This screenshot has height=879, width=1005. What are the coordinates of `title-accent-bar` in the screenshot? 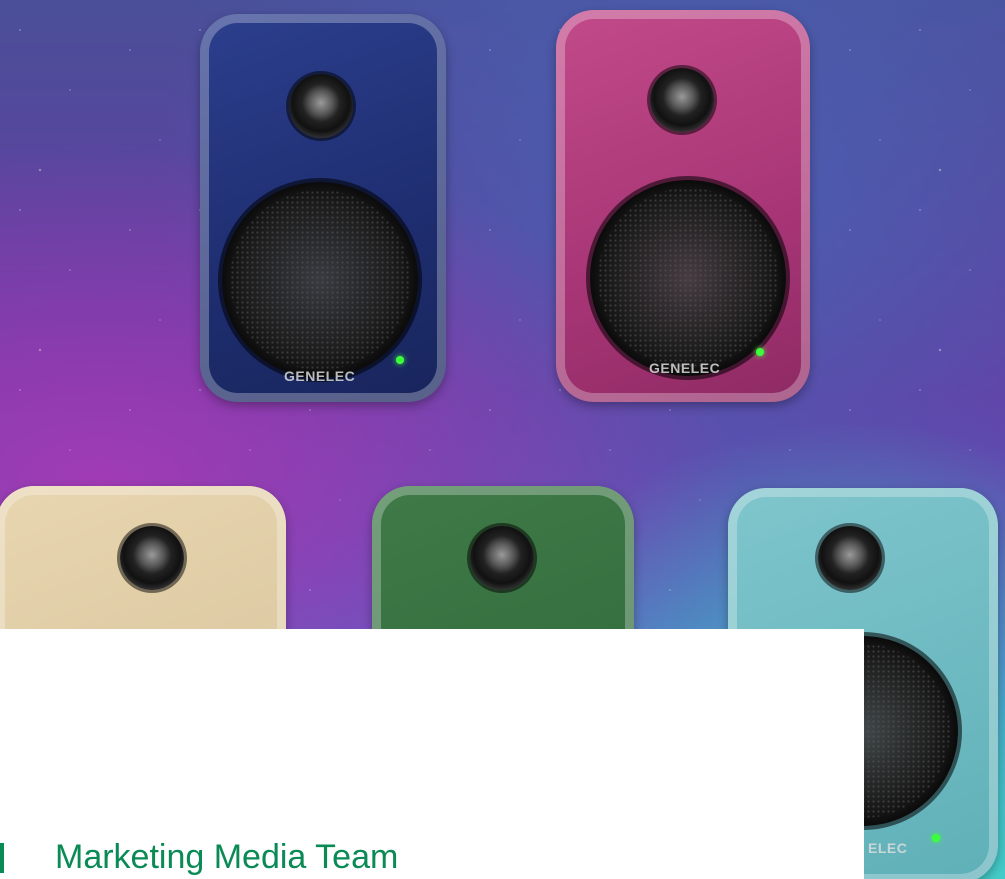 It's located at (2, 858).